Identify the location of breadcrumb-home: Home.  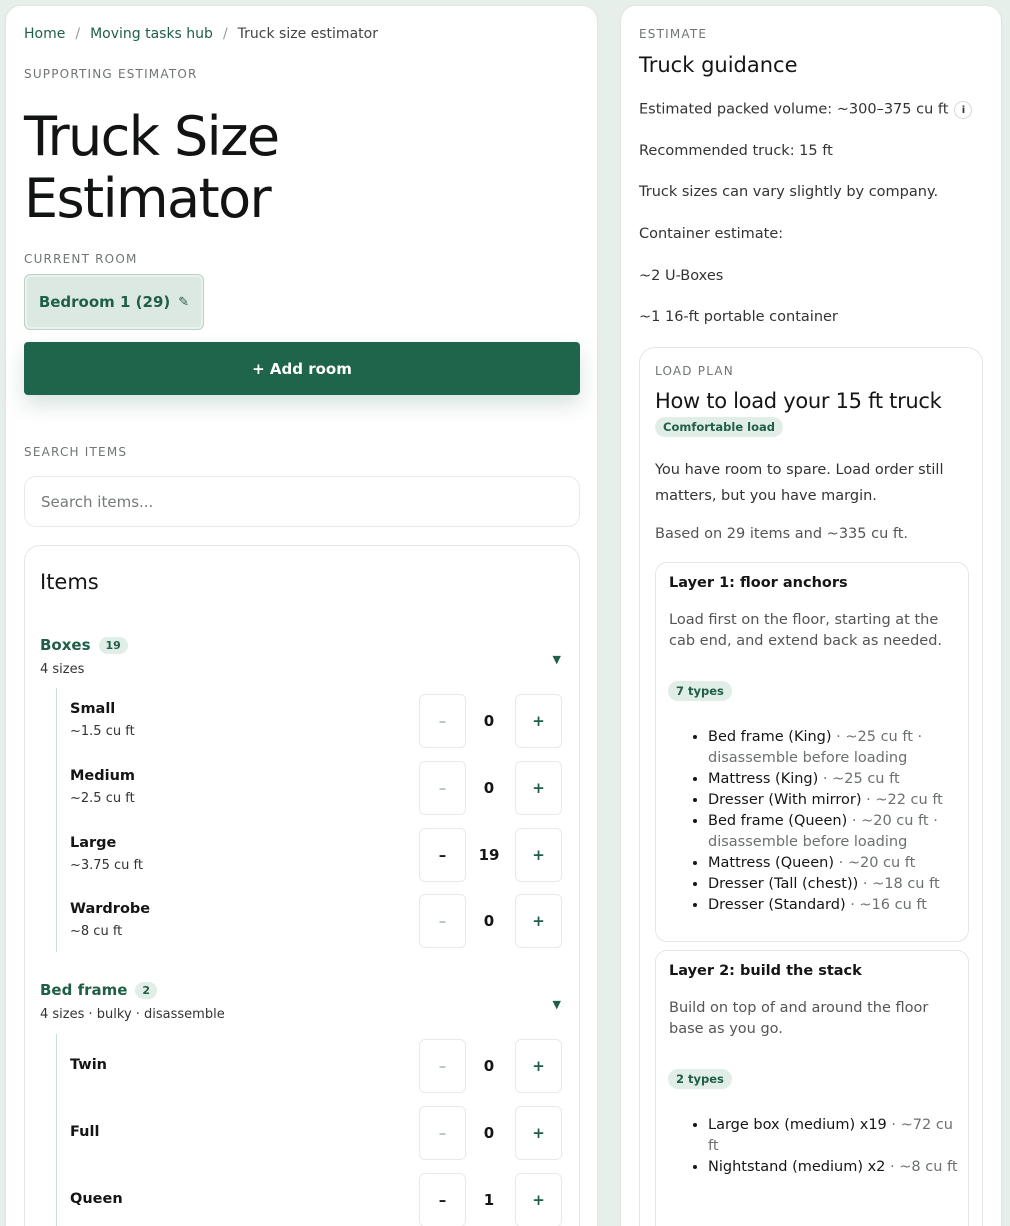
(44, 34).